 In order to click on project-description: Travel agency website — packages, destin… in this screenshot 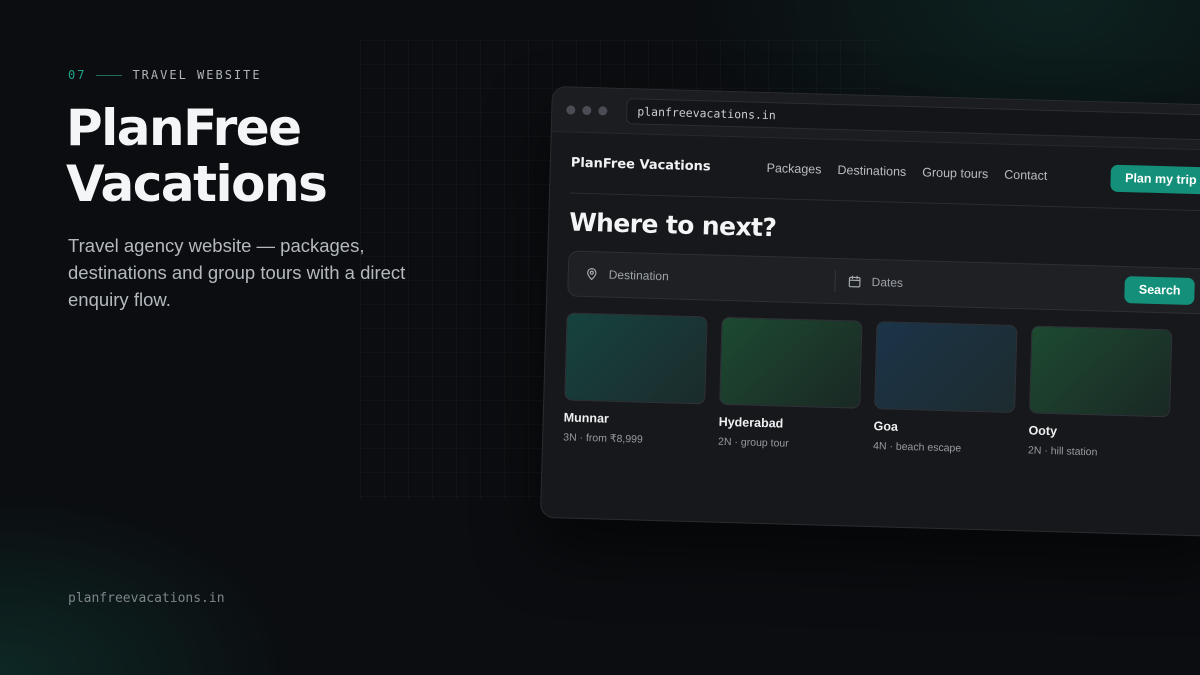, I will do `click(237, 272)`.